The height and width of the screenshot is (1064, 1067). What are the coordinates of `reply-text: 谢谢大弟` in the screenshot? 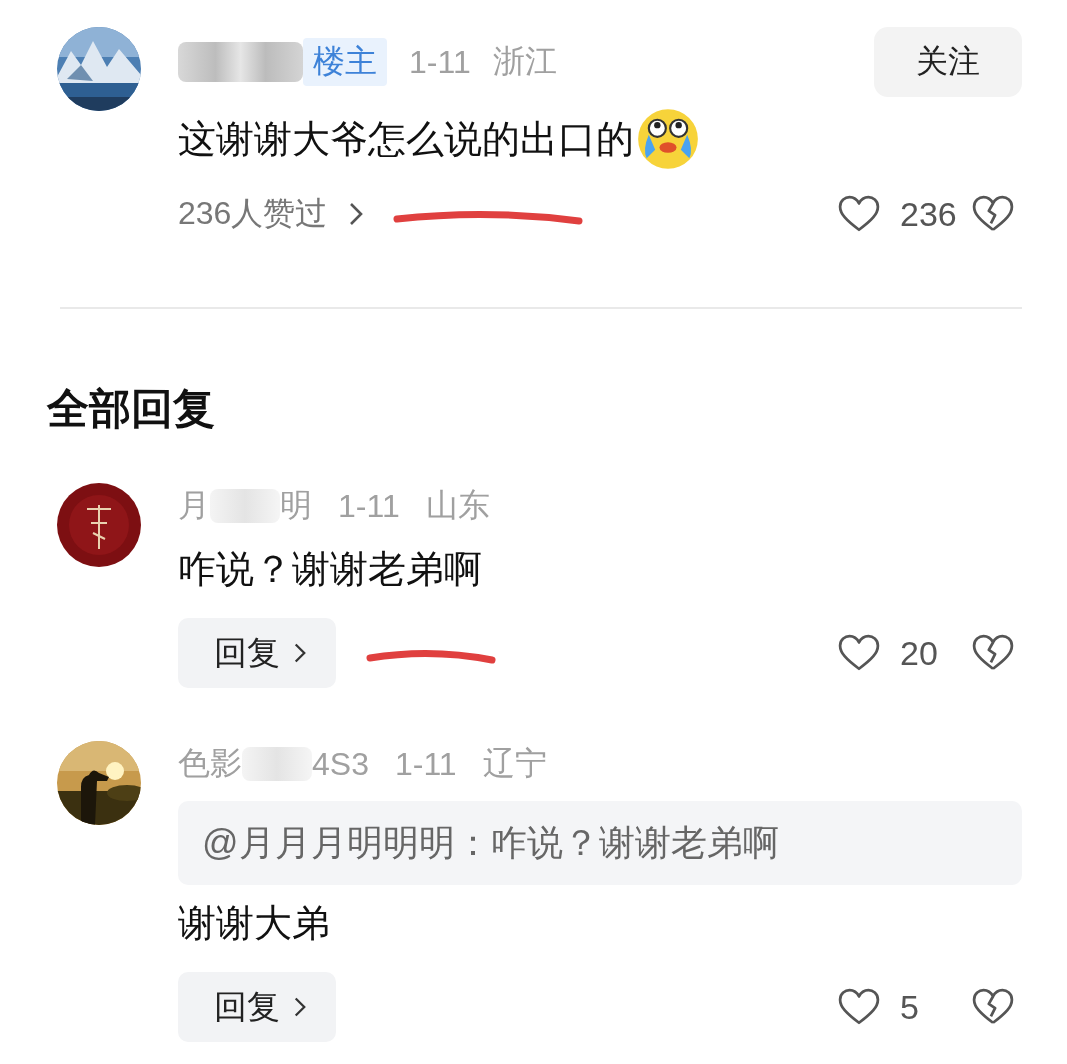 It's located at (254, 923).